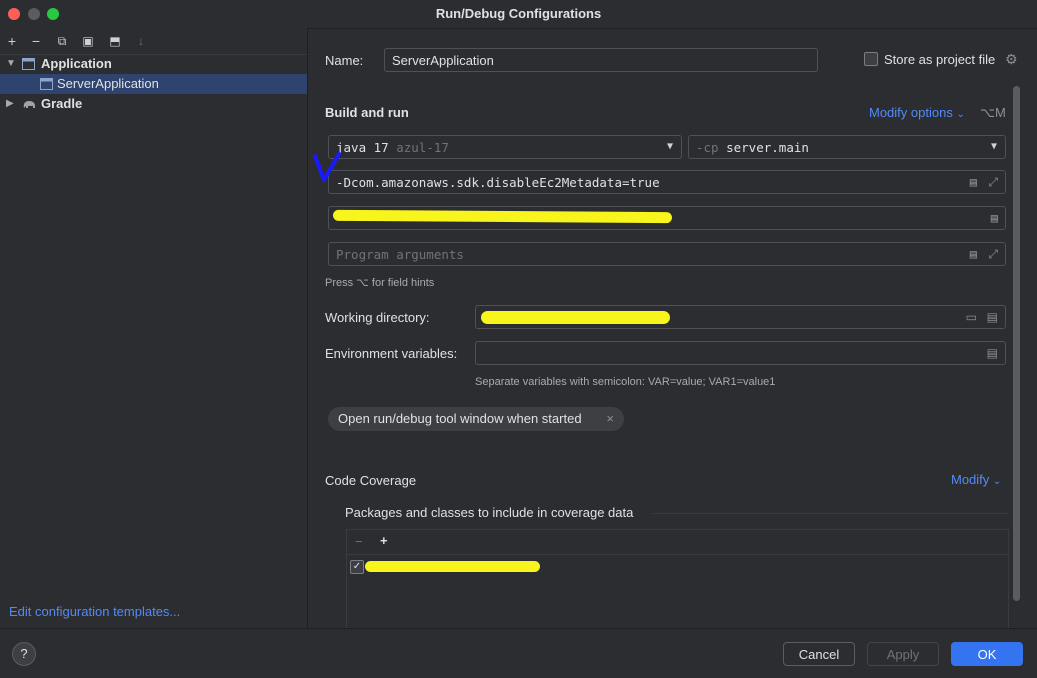  I want to click on program-arguments-placeholder: Program arguments, so click(400, 254).